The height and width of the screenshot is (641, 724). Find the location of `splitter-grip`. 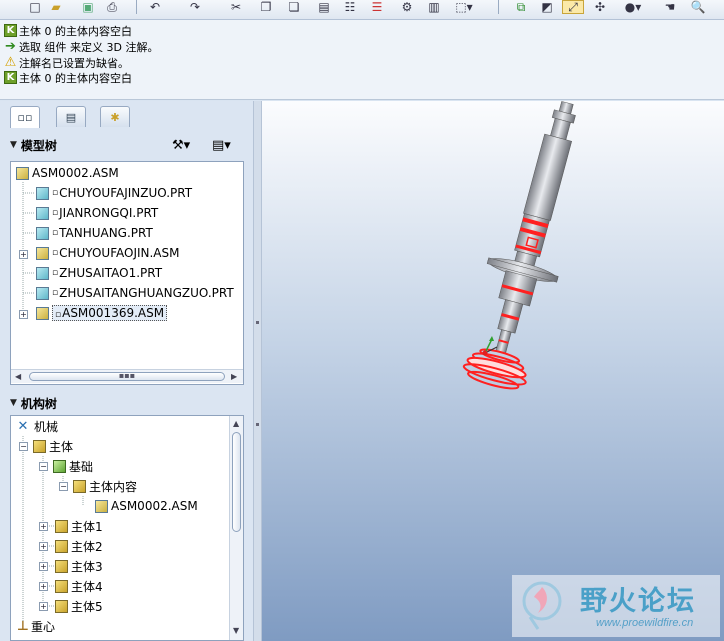

splitter-grip is located at coordinates (257, 424).